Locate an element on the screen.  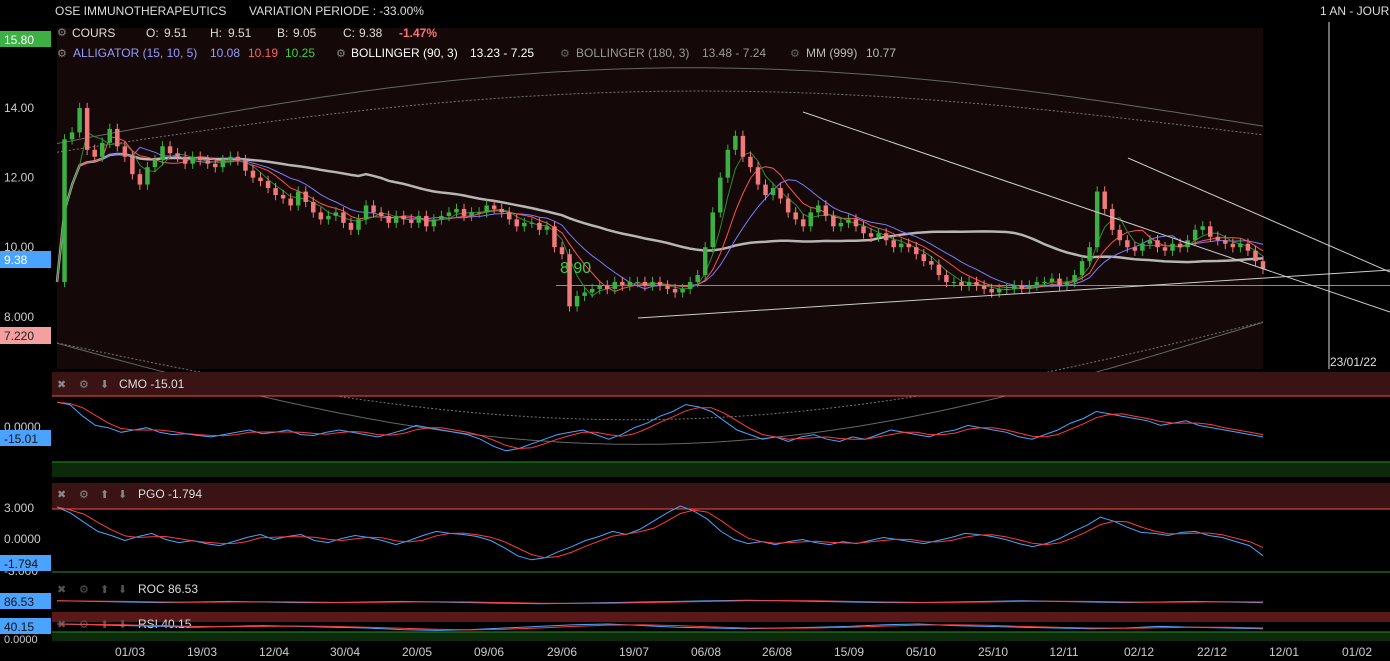
arrow-down-icon: ⬇ is located at coordinates (122, 495).